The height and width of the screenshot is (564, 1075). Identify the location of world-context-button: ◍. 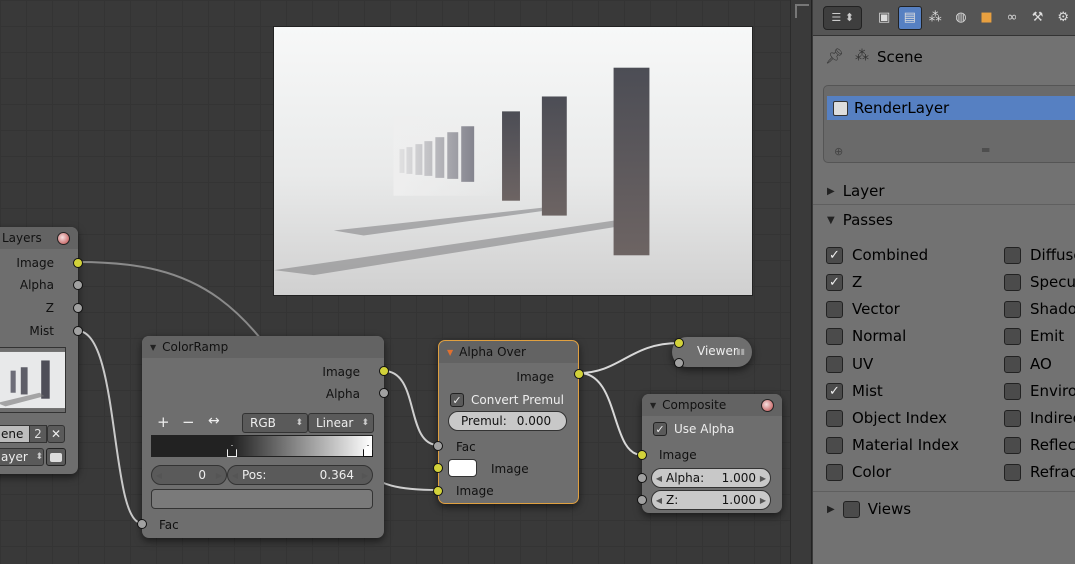
(961, 18).